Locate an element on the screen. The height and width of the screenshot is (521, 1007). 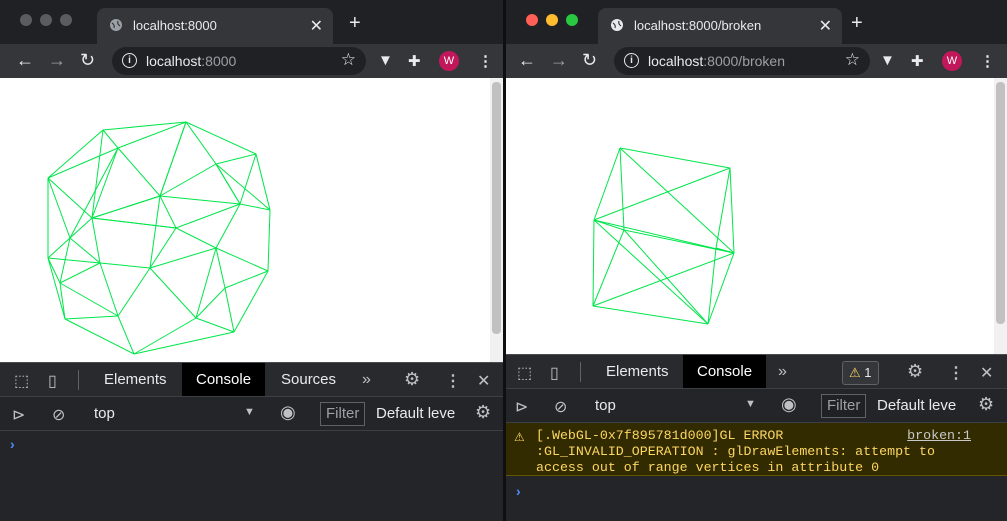
divider is located at coordinates (78, 380).